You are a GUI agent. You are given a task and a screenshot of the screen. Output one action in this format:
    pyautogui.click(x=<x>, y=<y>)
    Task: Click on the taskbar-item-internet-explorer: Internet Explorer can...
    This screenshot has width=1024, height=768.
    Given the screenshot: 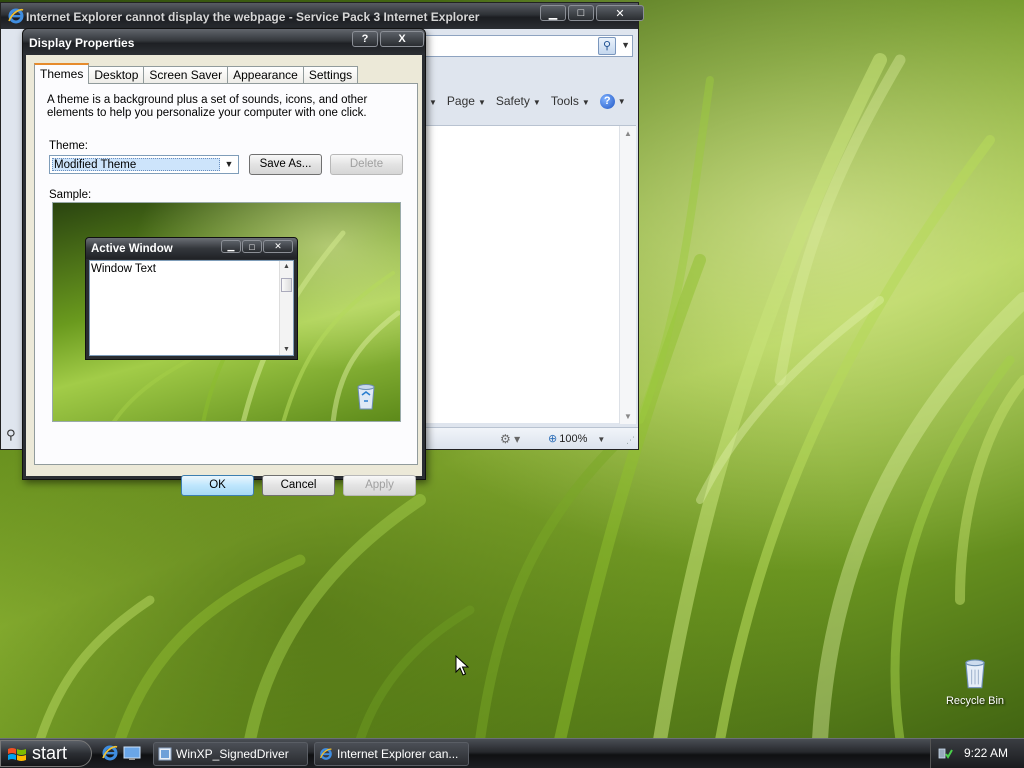 What is the action you would take?
    pyautogui.click(x=391, y=754)
    